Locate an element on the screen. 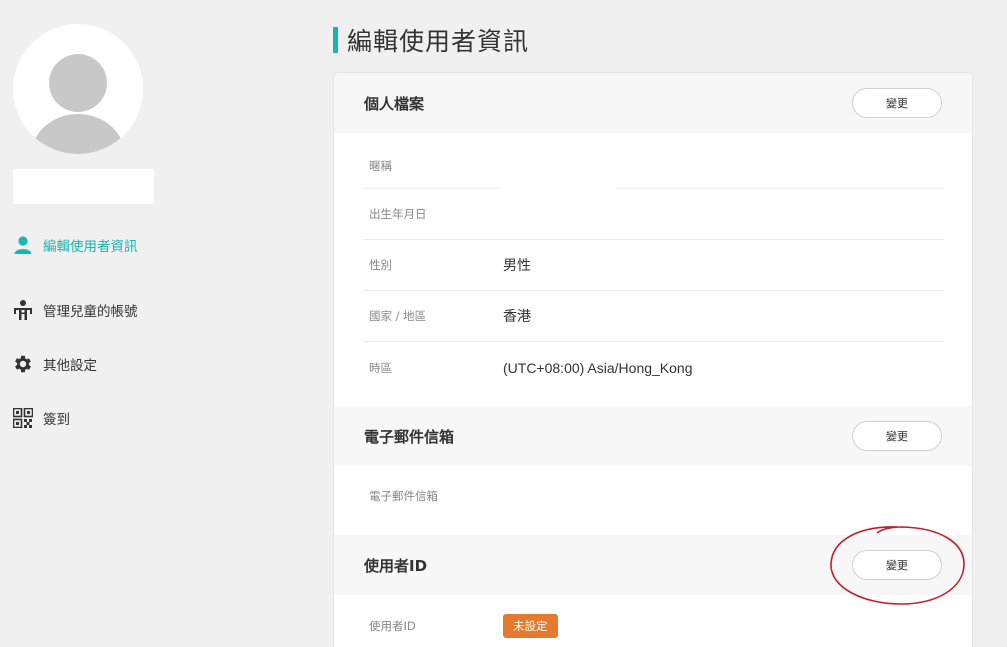 This screenshot has width=1007, height=647. sidebar-item-edit-user: 編輯使用者資訊 is located at coordinates (112, 245).